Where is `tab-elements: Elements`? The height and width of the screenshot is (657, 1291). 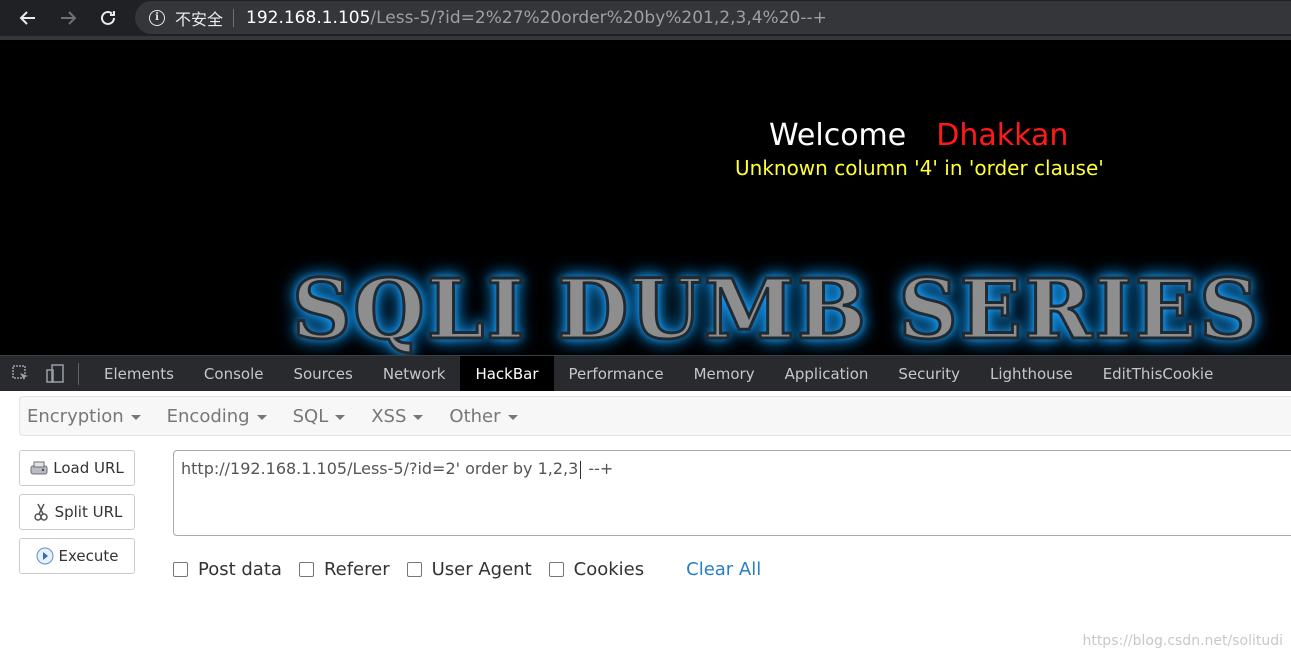 tab-elements: Elements is located at coordinates (139, 374).